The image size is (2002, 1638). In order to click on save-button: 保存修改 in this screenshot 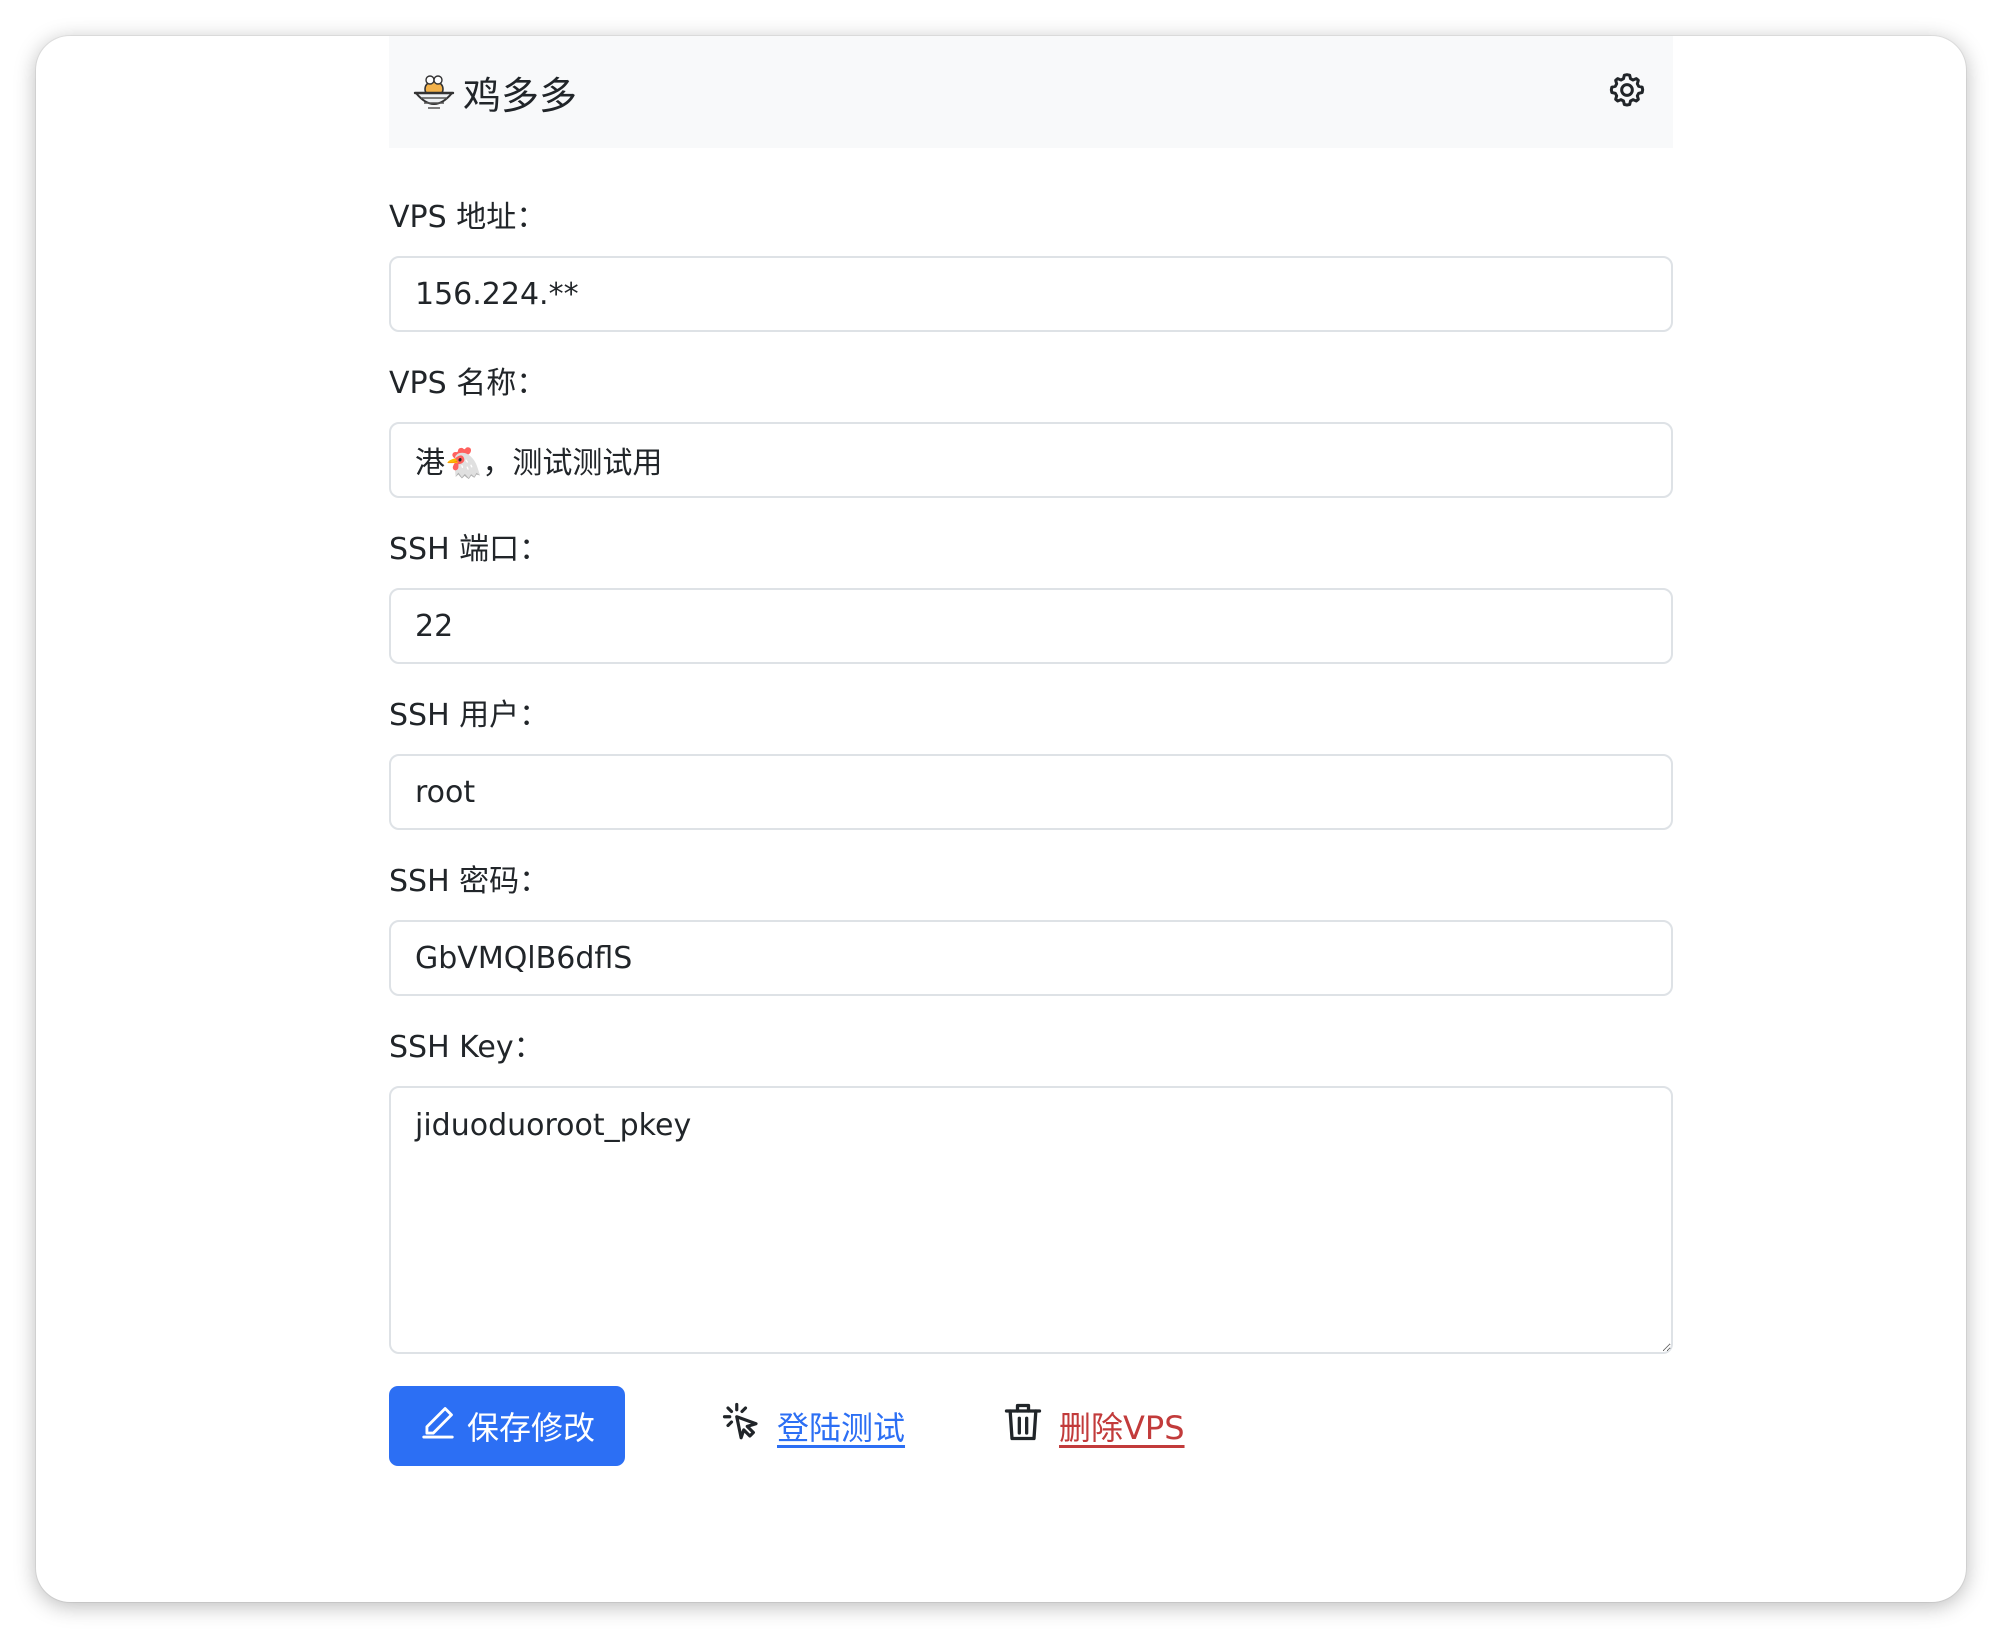, I will do `click(507, 1426)`.